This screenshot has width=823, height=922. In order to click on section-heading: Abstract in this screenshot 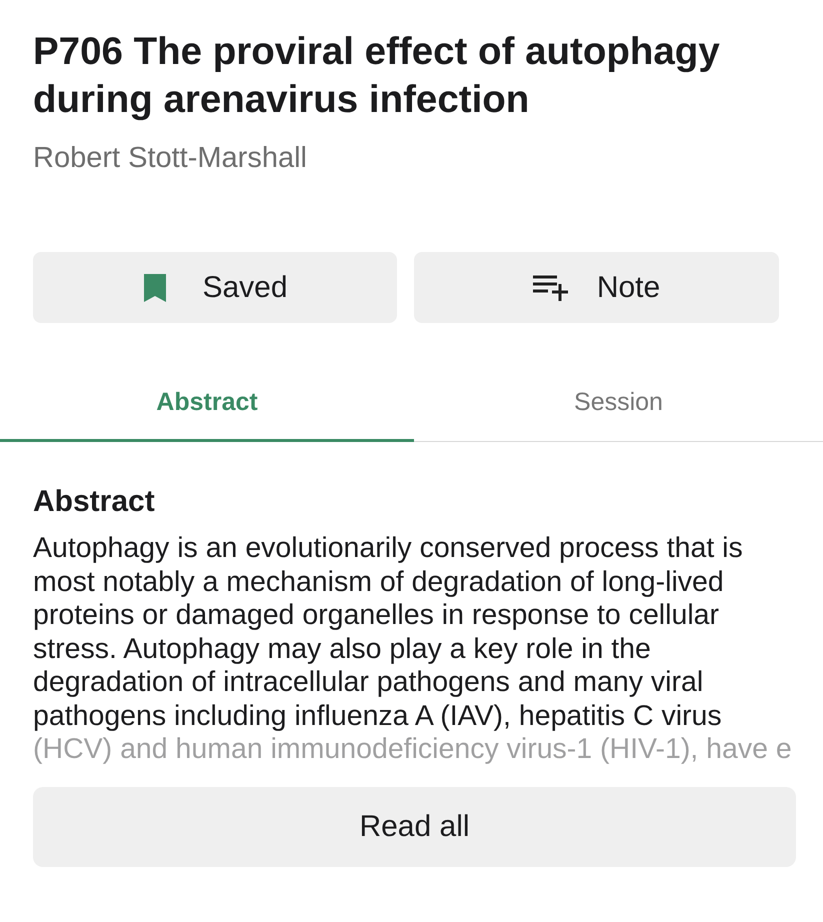, I will do `click(94, 502)`.